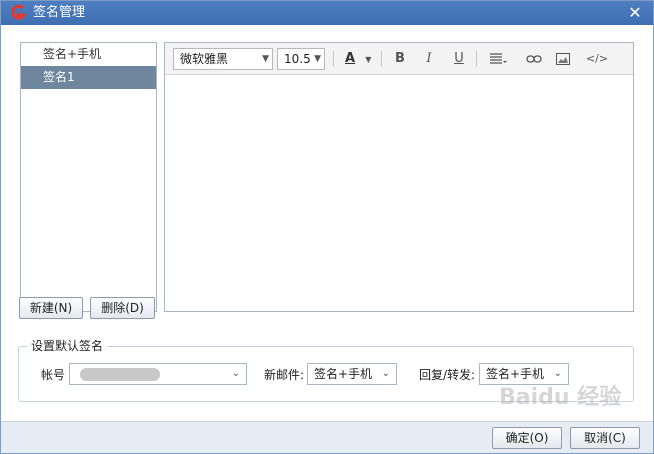  I want to click on font-color-button: A ▼, so click(356, 59).